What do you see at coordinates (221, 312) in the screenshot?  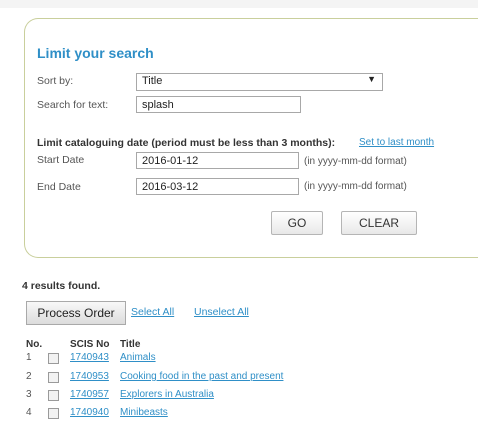 I see `unselect-all-link: Unselect All` at bounding box center [221, 312].